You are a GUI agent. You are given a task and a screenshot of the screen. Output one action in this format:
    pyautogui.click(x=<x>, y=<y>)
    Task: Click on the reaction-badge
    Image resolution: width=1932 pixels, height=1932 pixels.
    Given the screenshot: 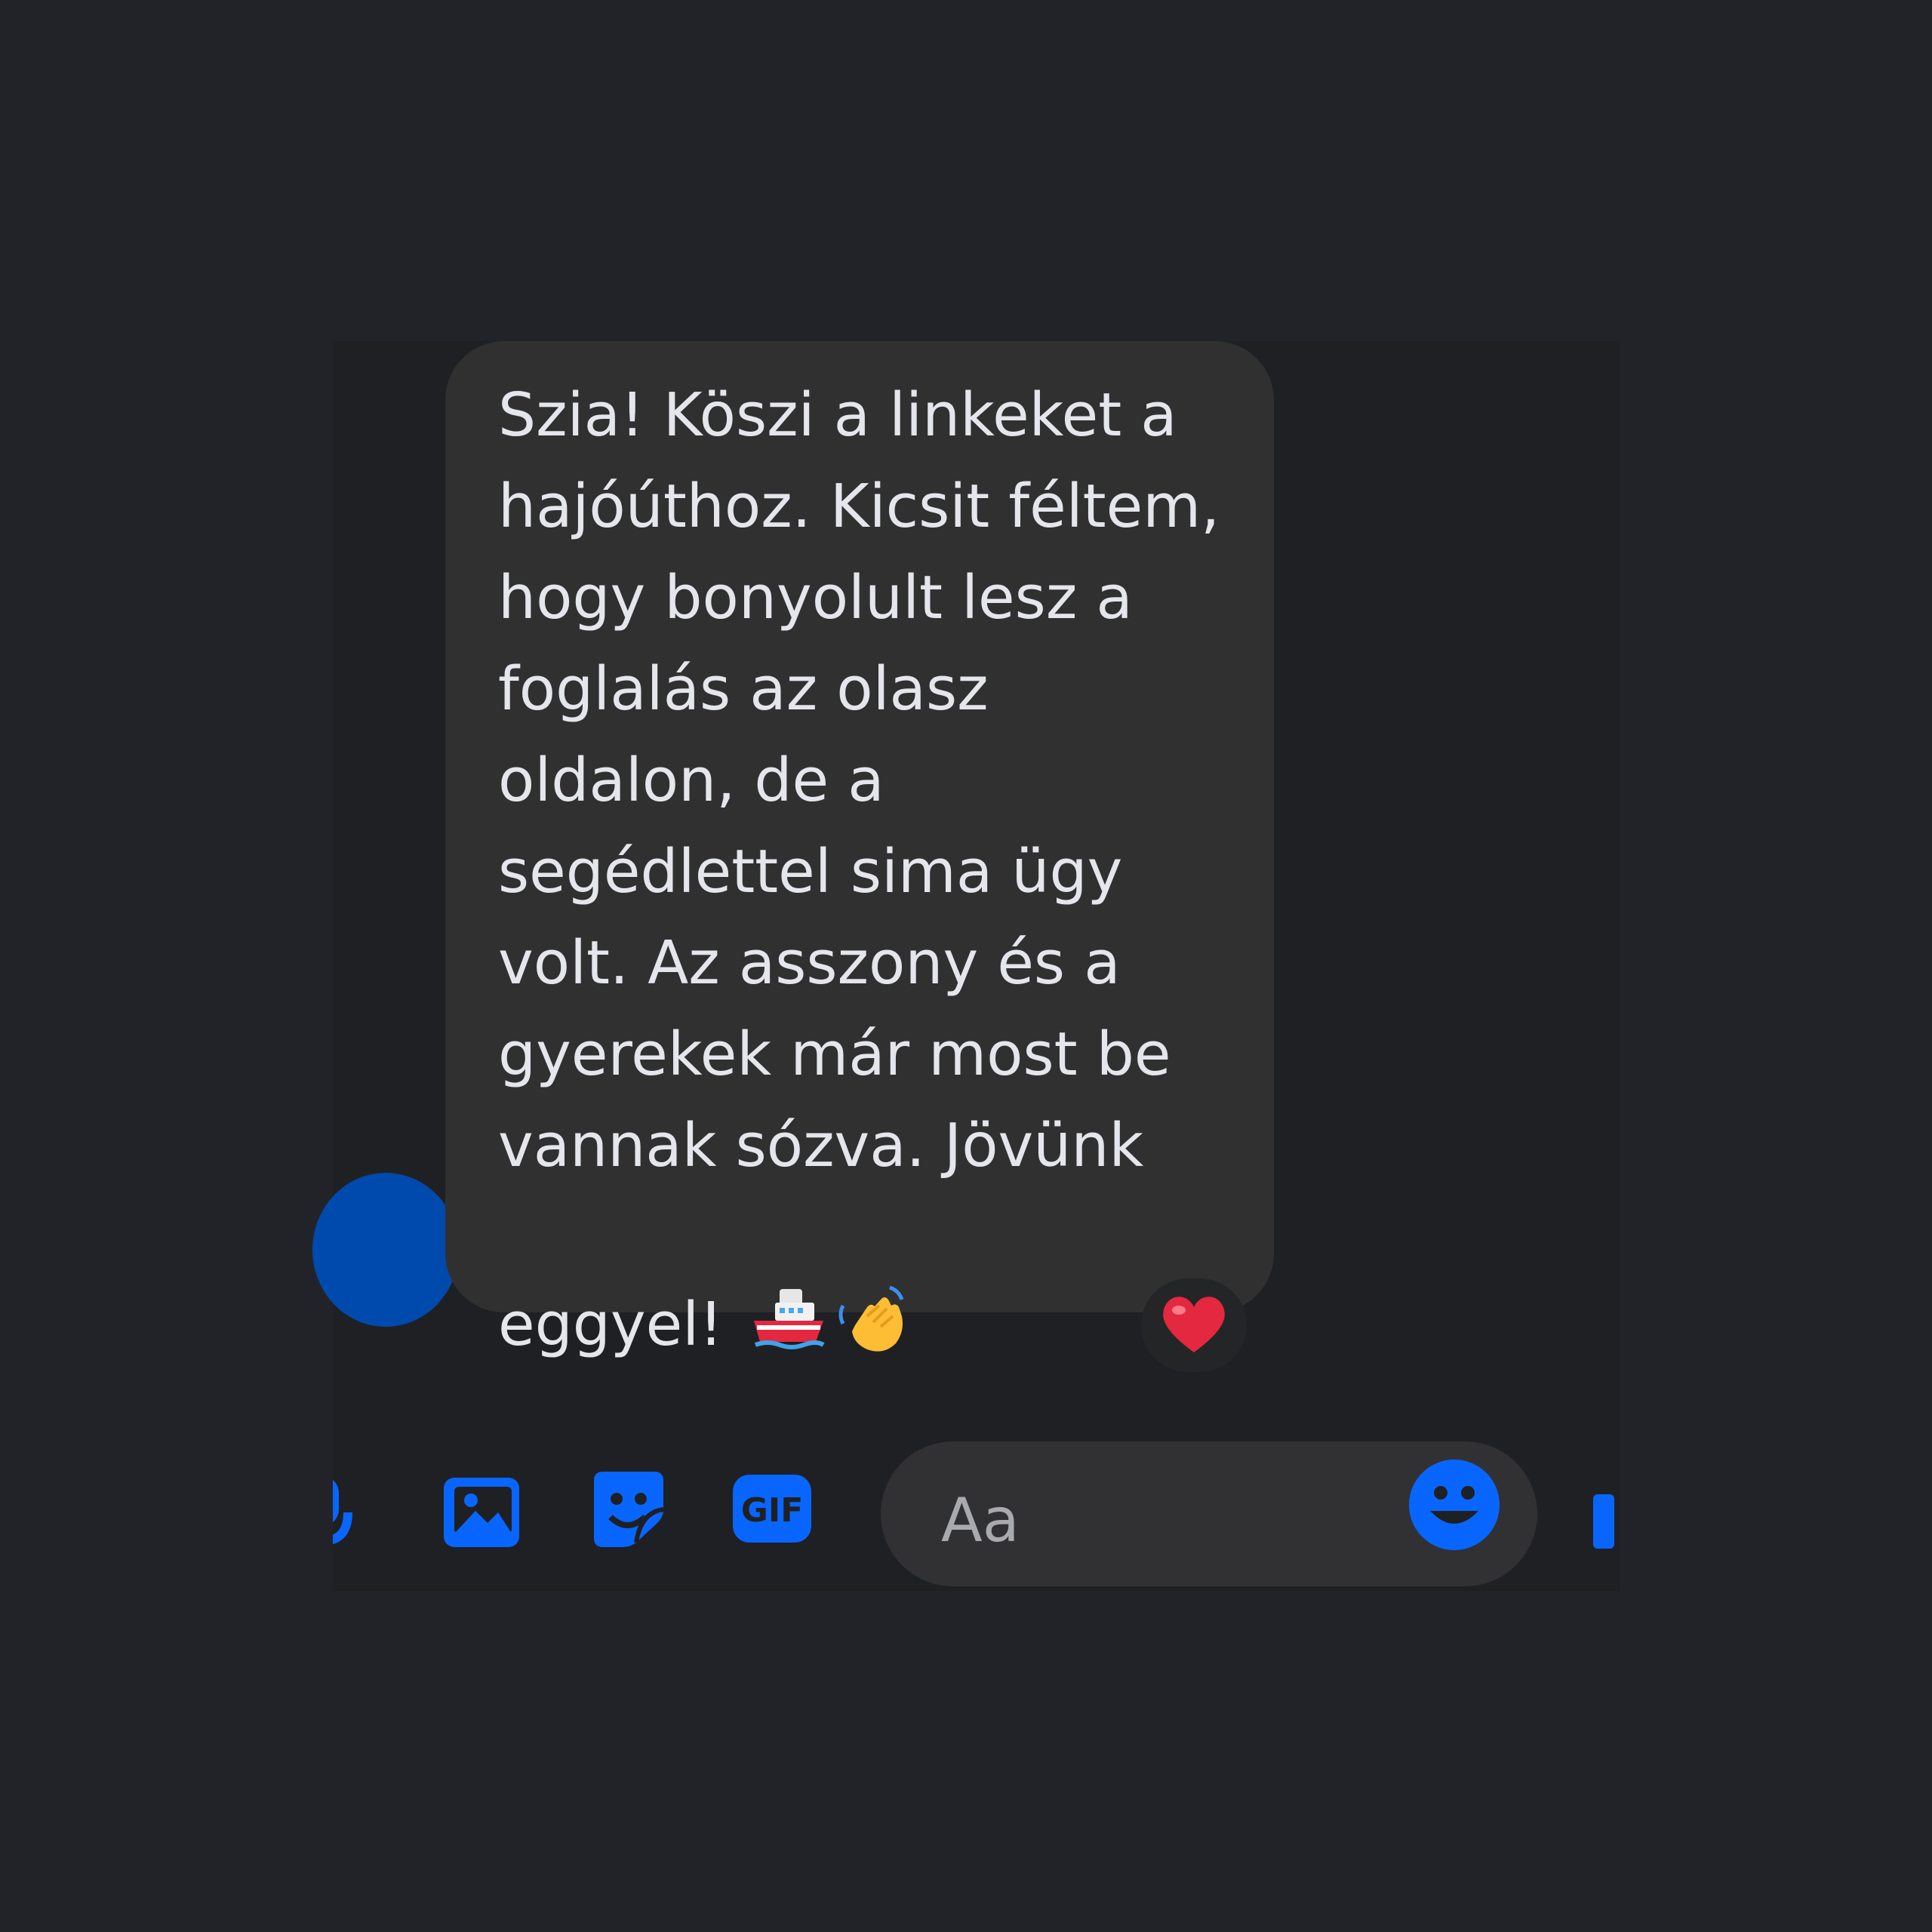 What is the action you would take?
    pyautogui.click(x=1194, y=1325)
    